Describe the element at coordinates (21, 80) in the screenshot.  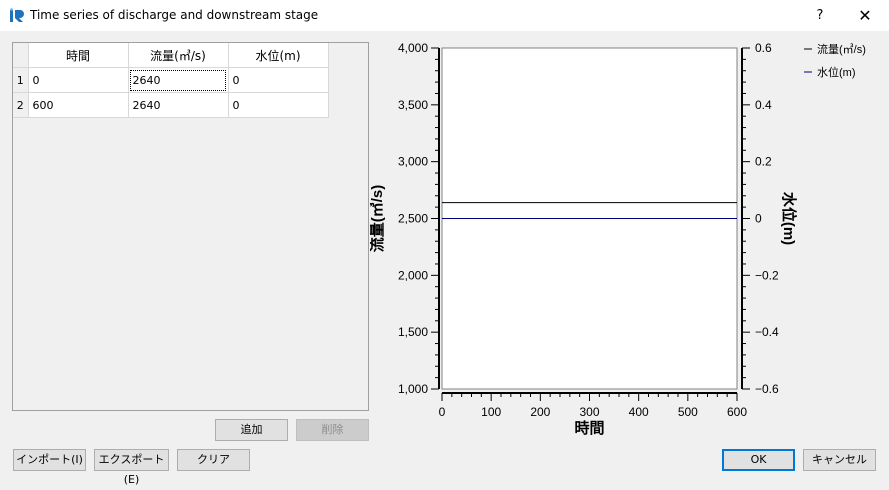
I see `row-header: 1` at that location.